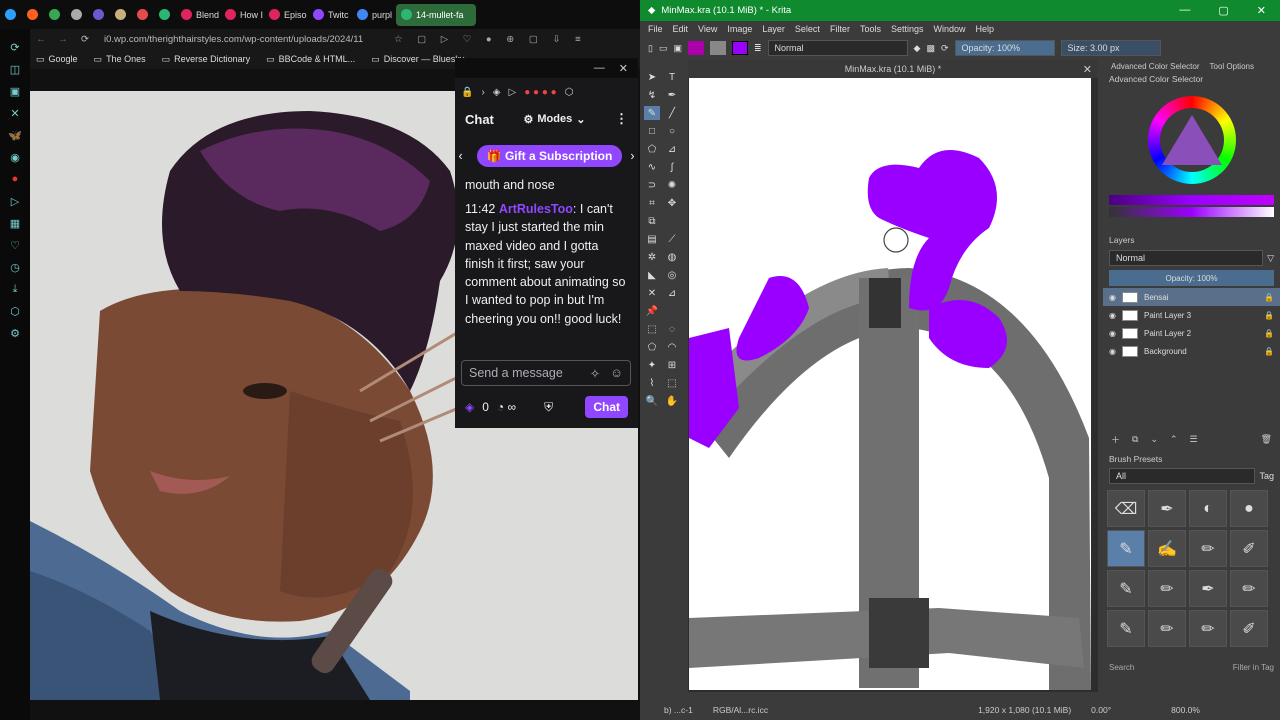  Describe the element at coordinates (681, 29) in the screenshot. I see `menu-item: Edit` at that location.